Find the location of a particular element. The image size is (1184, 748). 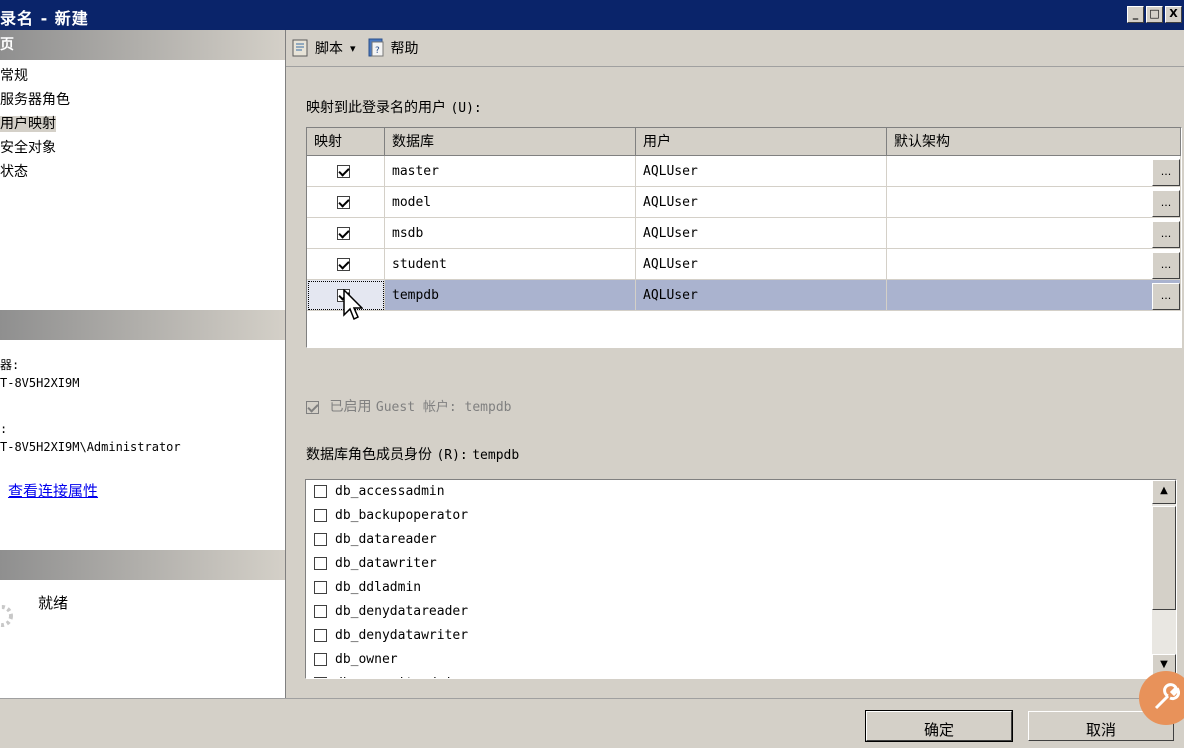

list-item: db_denydatawriter is located at coordinates (741, 636).